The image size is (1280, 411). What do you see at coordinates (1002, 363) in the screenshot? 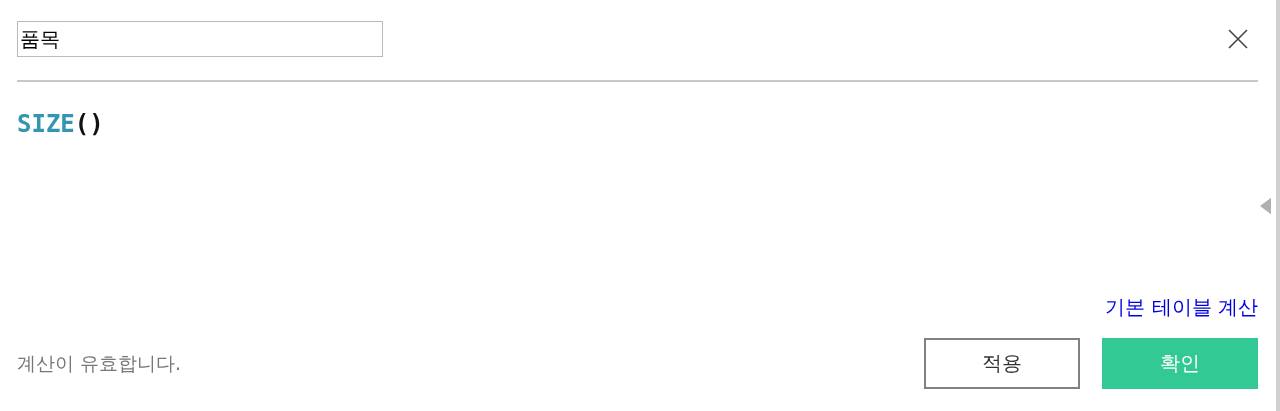
I see `apply-button: 적용` at bounding box center [1002, 363].